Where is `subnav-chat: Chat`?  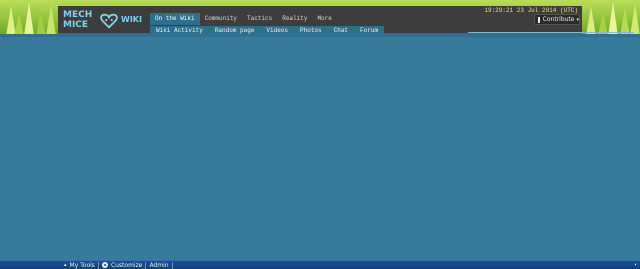 subnav-chat: Chat is located at coordinates (341, 31).